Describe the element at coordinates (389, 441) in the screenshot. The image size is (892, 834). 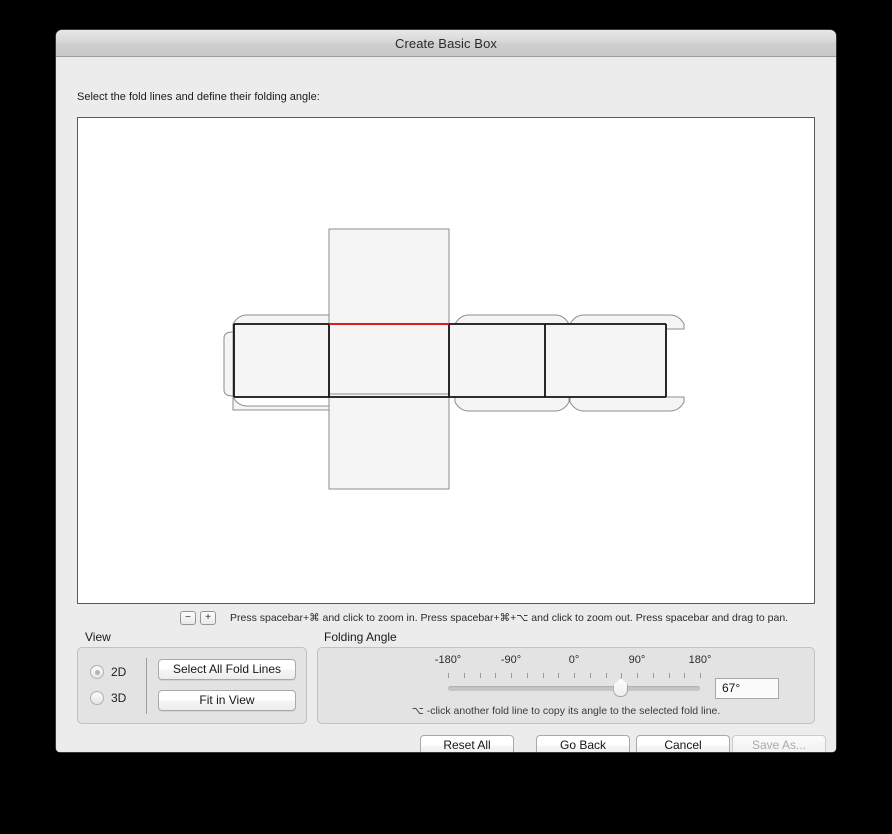
I see `panel-bottom-base` at that location.